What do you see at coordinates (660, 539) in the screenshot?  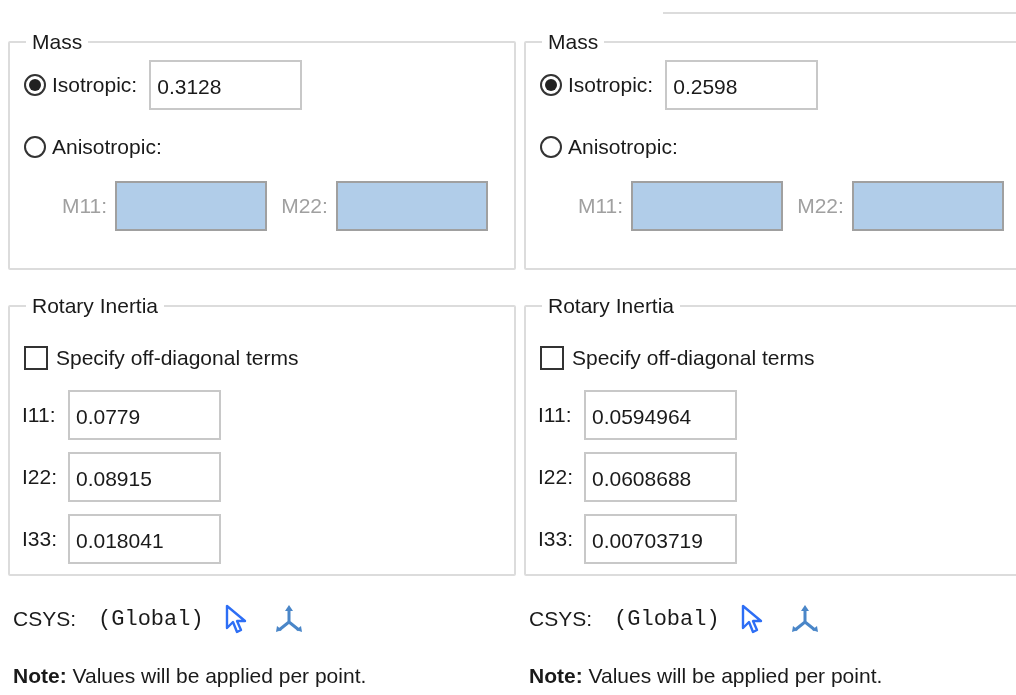 I see `input-field: 0.00703719` at bounding box center [660, 539].